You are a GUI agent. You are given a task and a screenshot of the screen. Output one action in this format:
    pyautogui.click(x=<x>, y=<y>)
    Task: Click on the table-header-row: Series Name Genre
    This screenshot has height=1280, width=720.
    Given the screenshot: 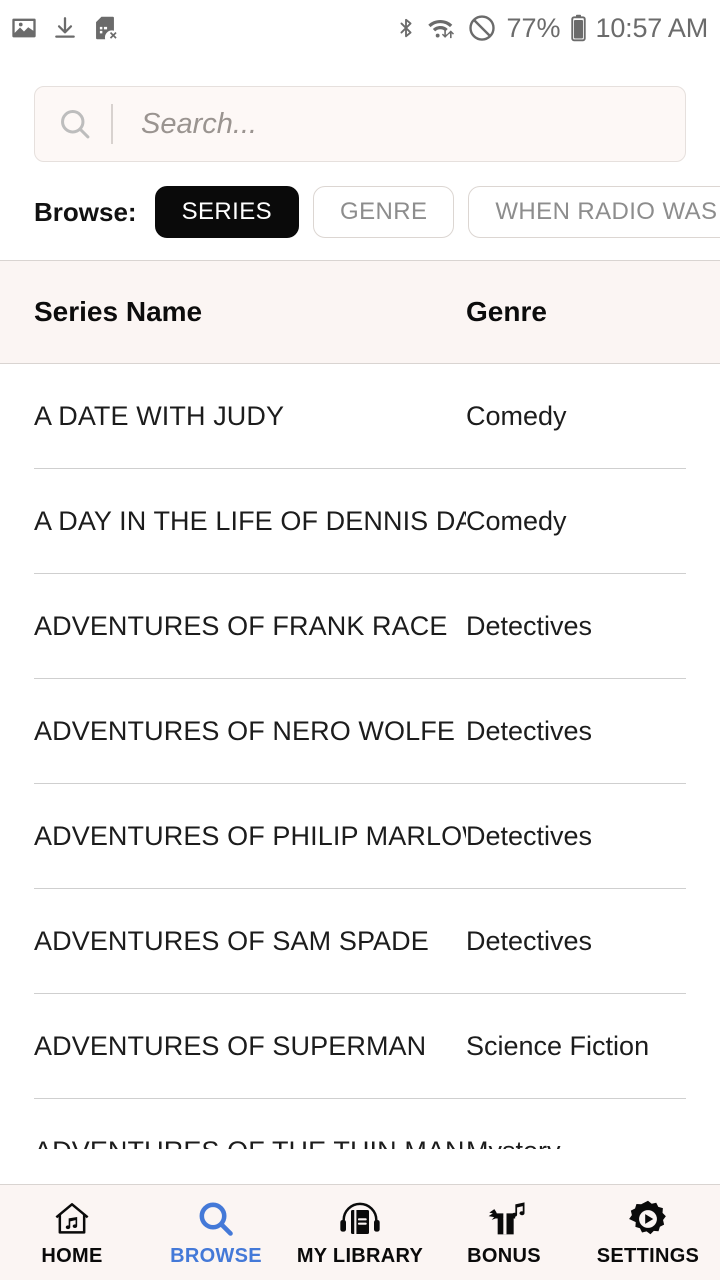 What is the action you would take?
    pyautogui.click(x=360, y=312)
    